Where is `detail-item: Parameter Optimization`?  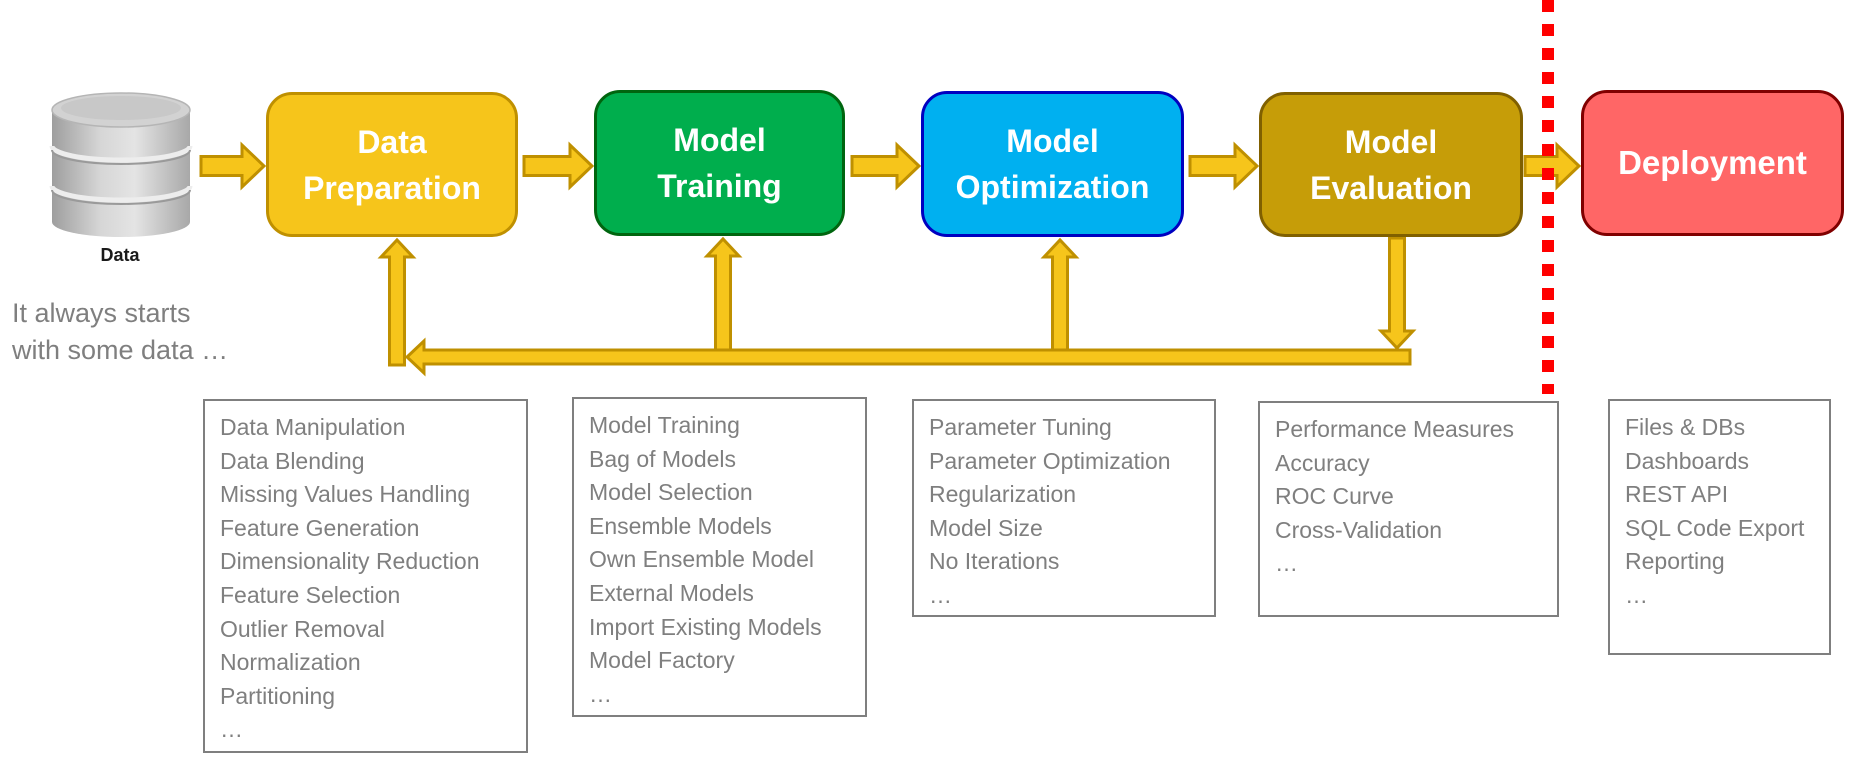
detail-item: Parameter Optimization is located at coordinates (1050, 460).